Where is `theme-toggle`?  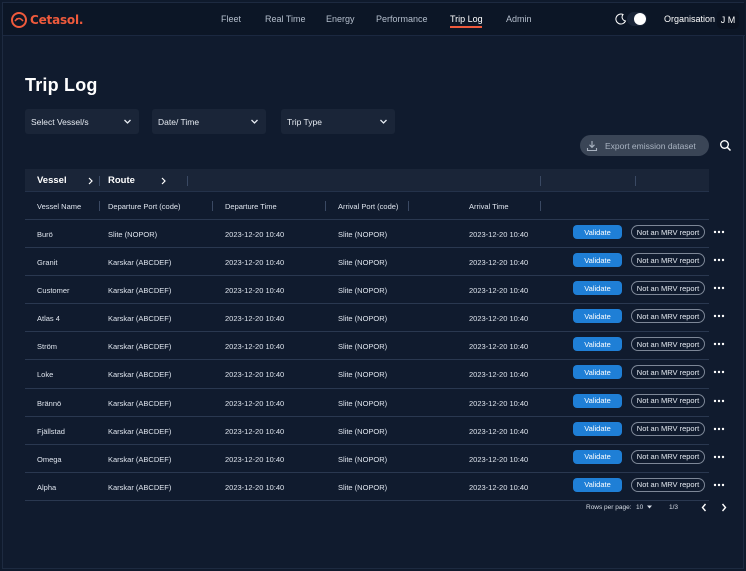
theme-toggle is located at coordinates (637, 19).